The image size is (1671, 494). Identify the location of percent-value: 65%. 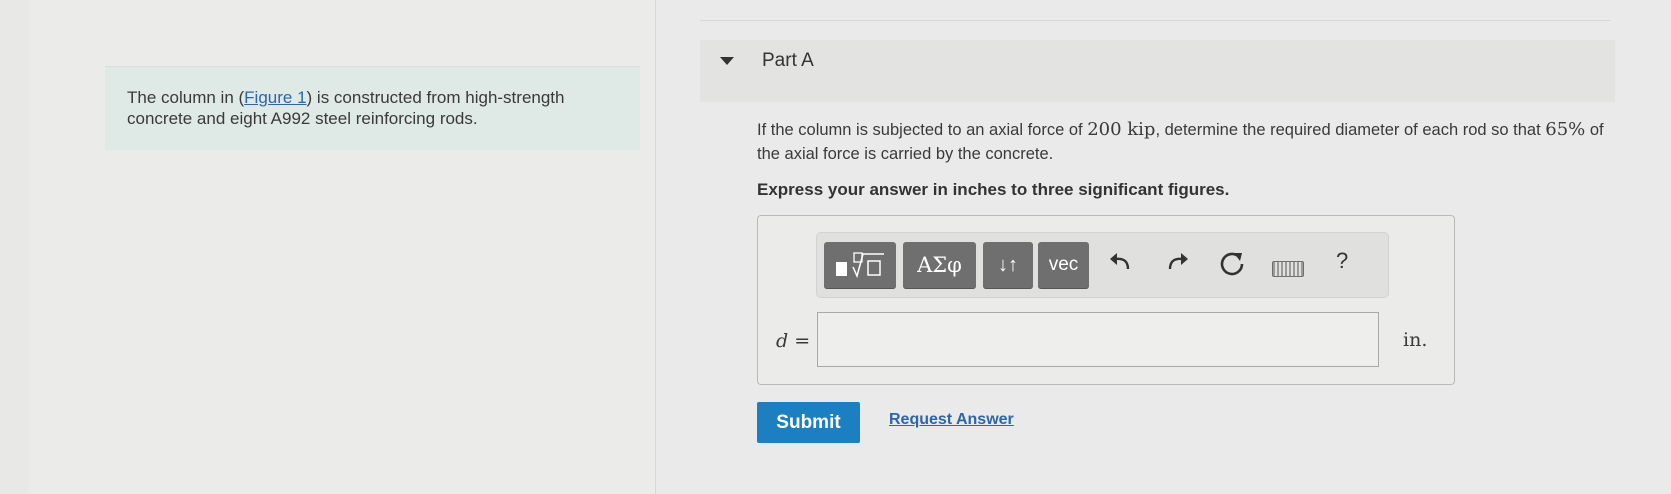
(1565, 129).